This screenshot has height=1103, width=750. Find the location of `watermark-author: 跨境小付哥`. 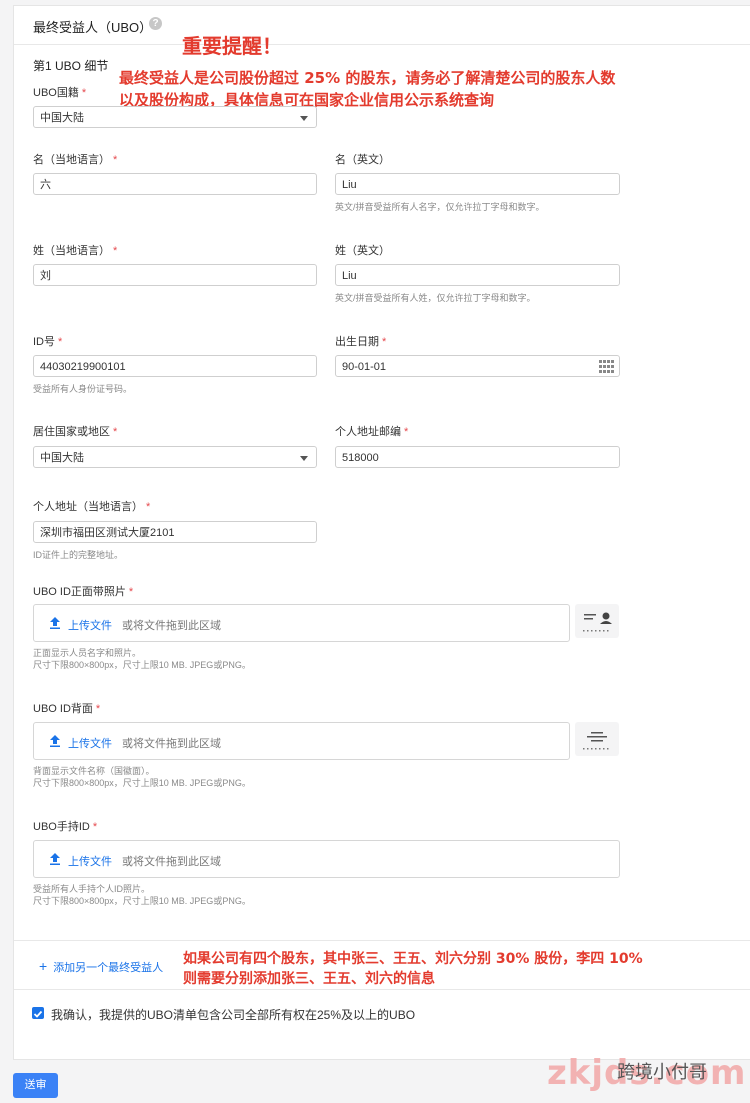

watermark-author: 跨境小付哥 is located at coordinates (662, 1072).